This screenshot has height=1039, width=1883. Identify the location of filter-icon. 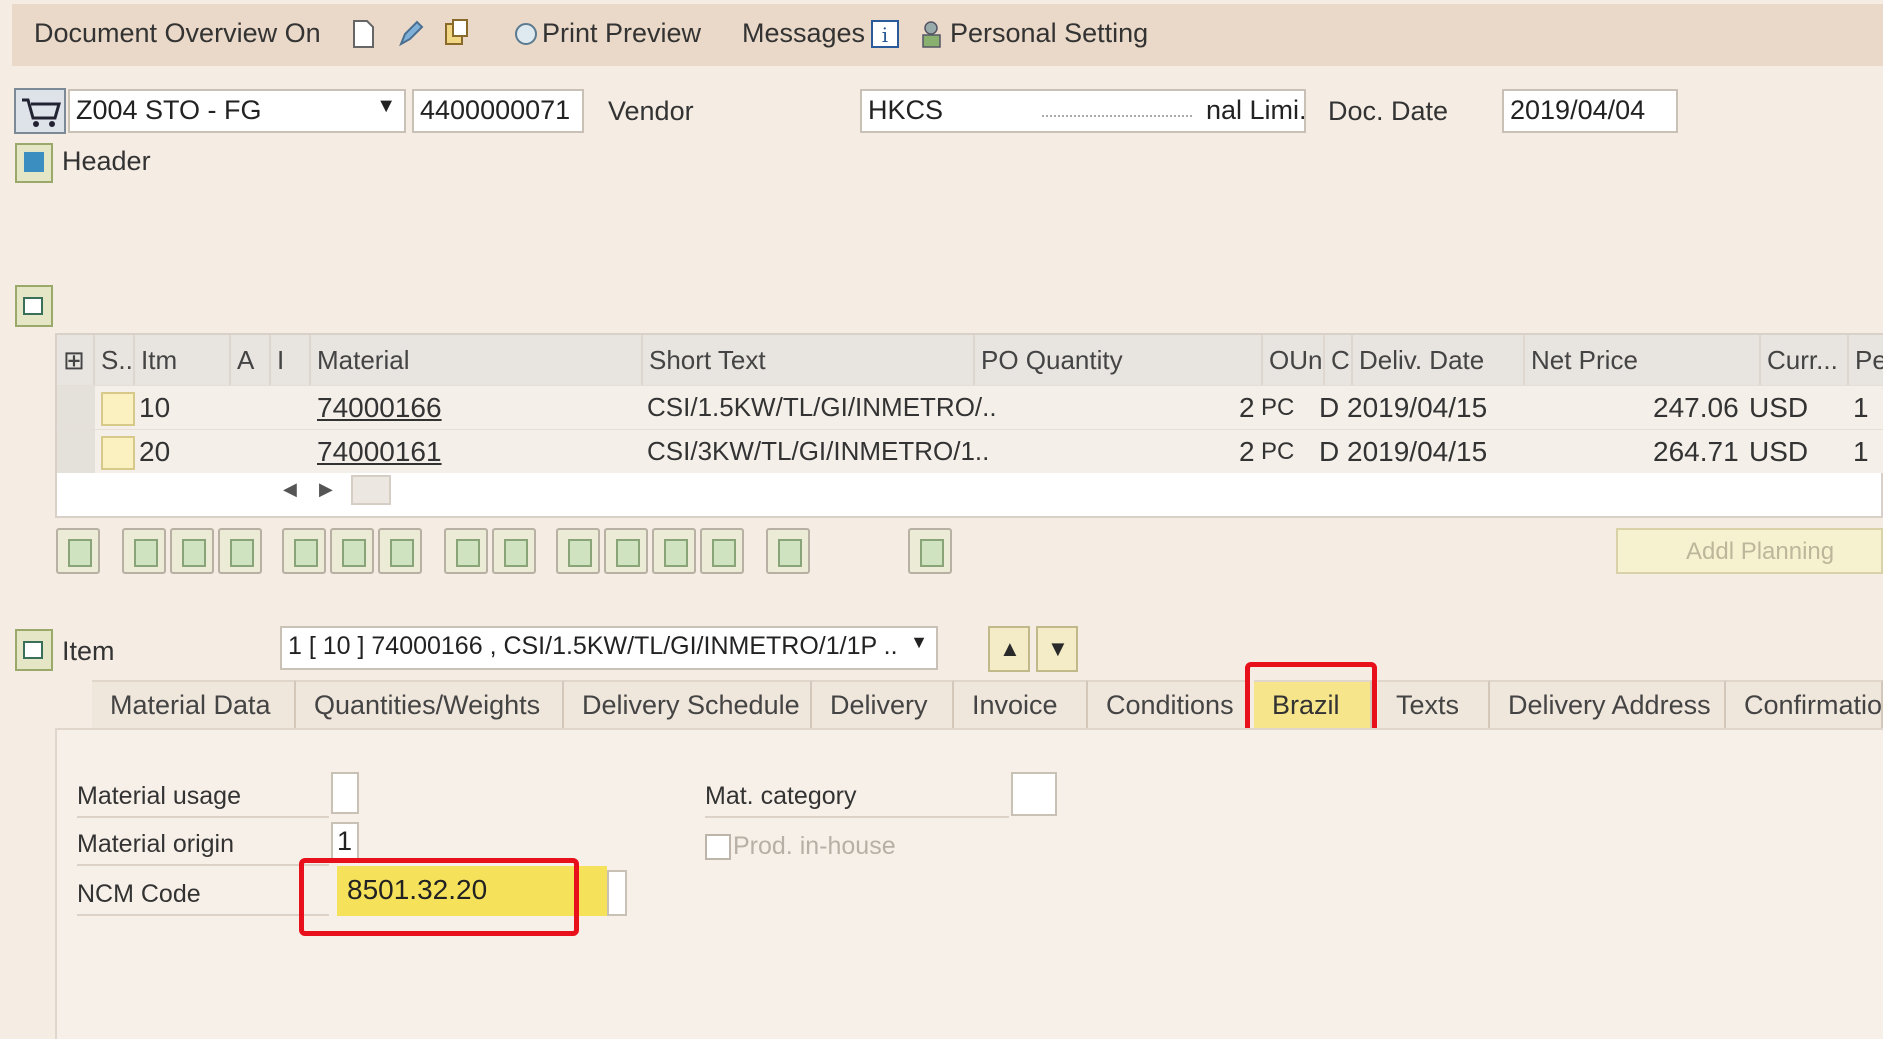
(626, 551).